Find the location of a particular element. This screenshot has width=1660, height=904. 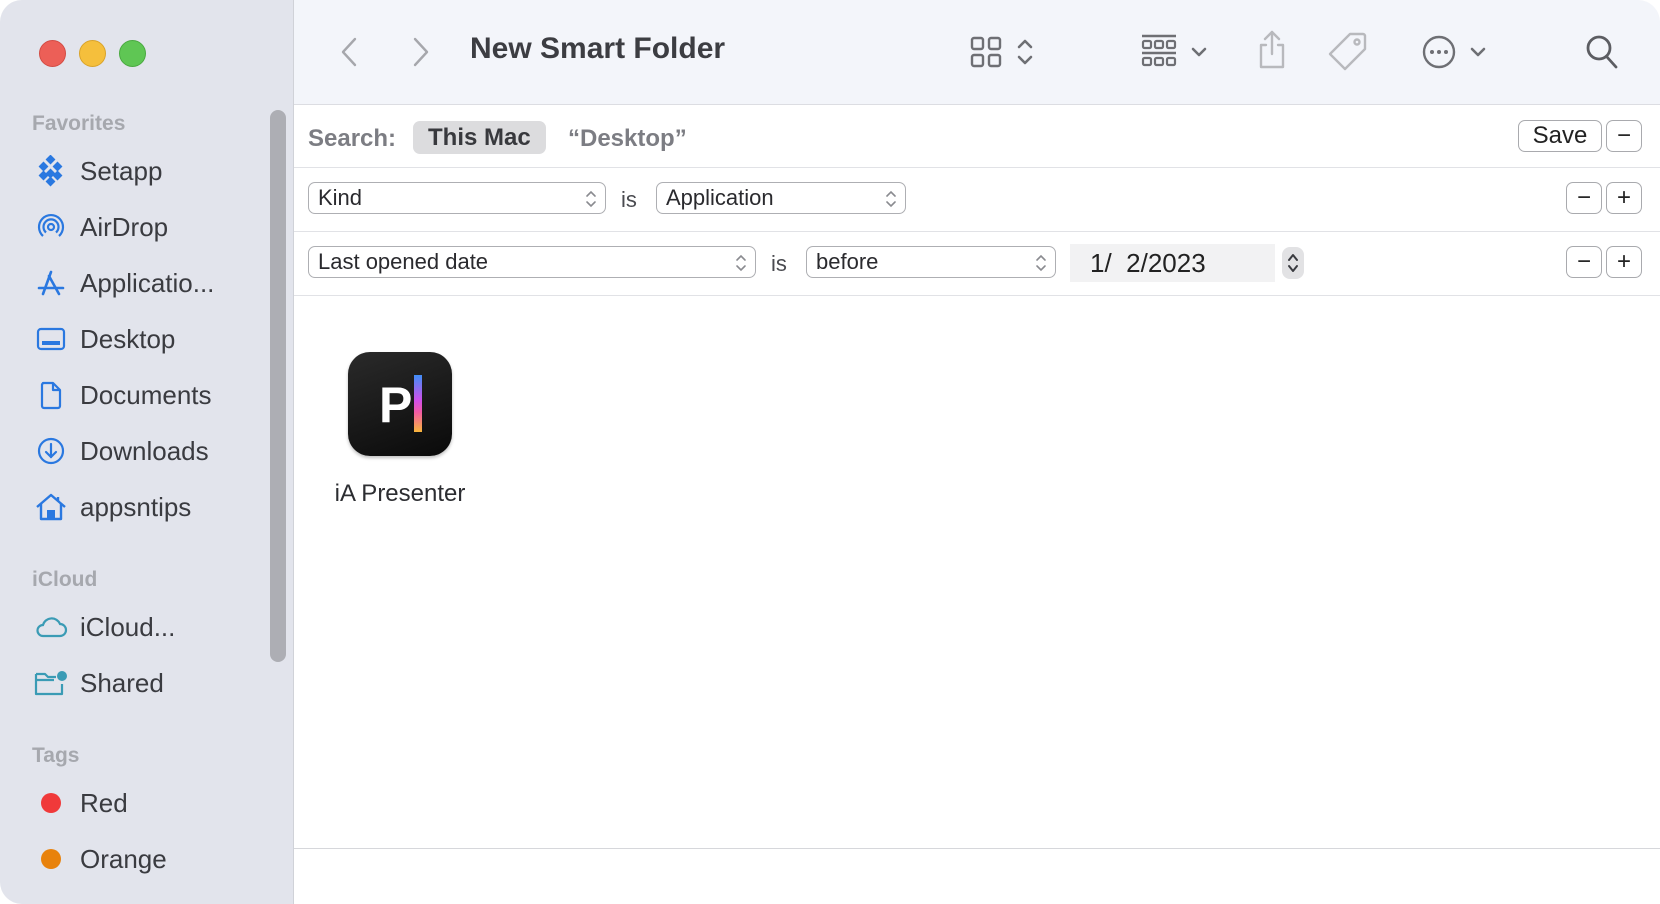

tag-red-dot-icon is located at coordinates (51, 803).